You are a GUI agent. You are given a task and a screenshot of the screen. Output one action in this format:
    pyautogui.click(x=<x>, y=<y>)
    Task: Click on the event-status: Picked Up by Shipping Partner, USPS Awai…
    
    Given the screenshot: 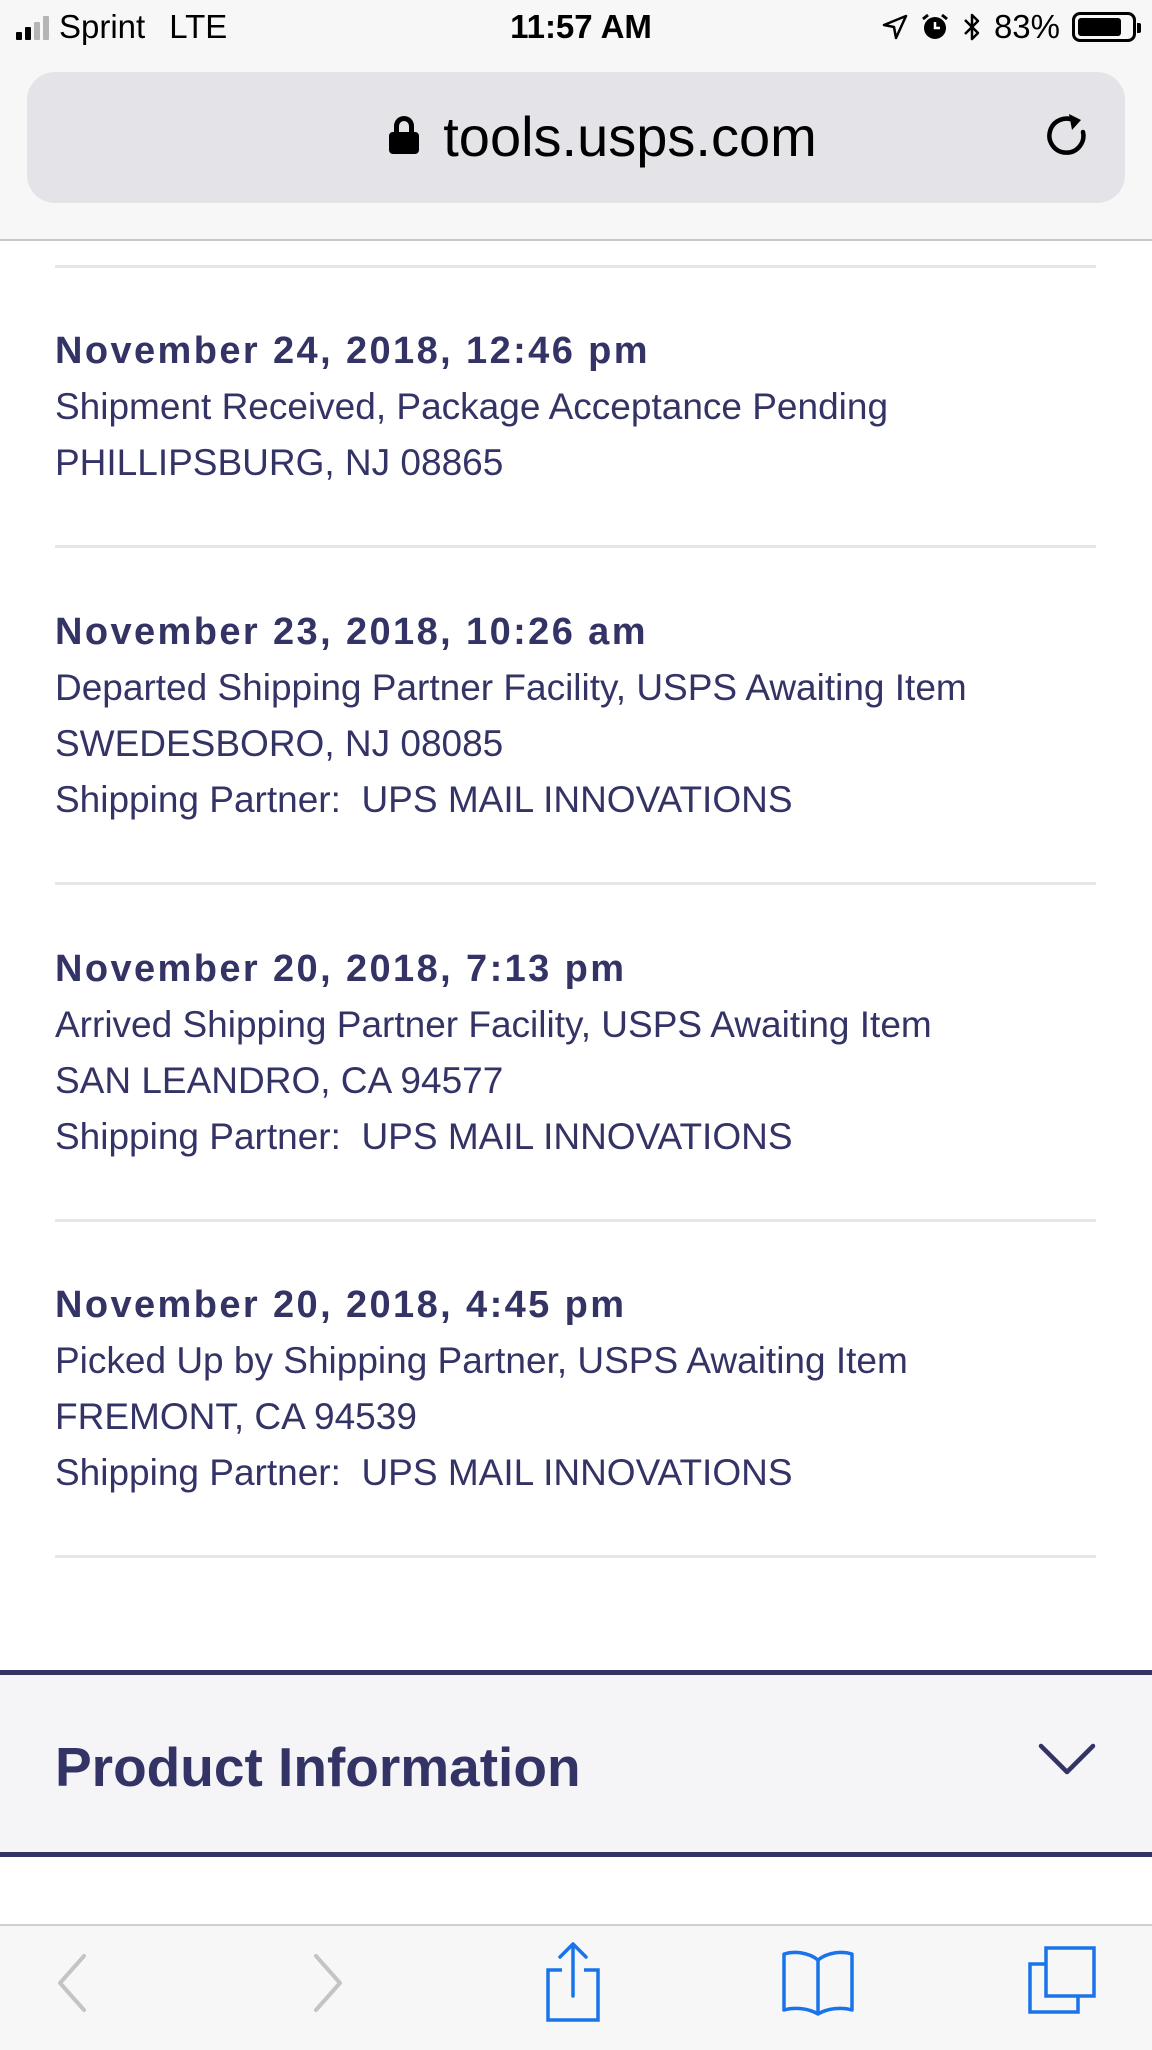 What is the action you would take?
    pyautogui.click(x=481, y=1360)
    